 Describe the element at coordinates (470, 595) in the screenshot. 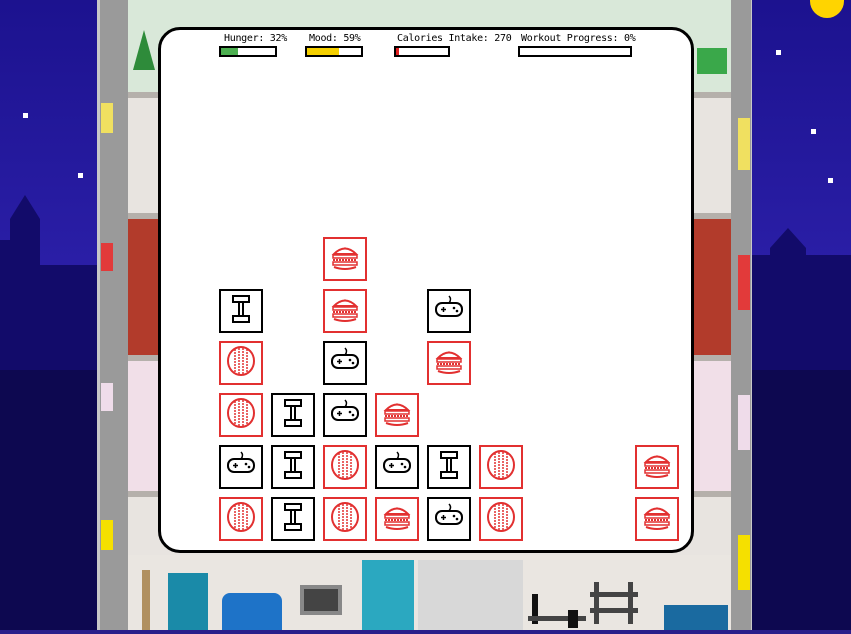

I see `kitchen-icon` at that location.